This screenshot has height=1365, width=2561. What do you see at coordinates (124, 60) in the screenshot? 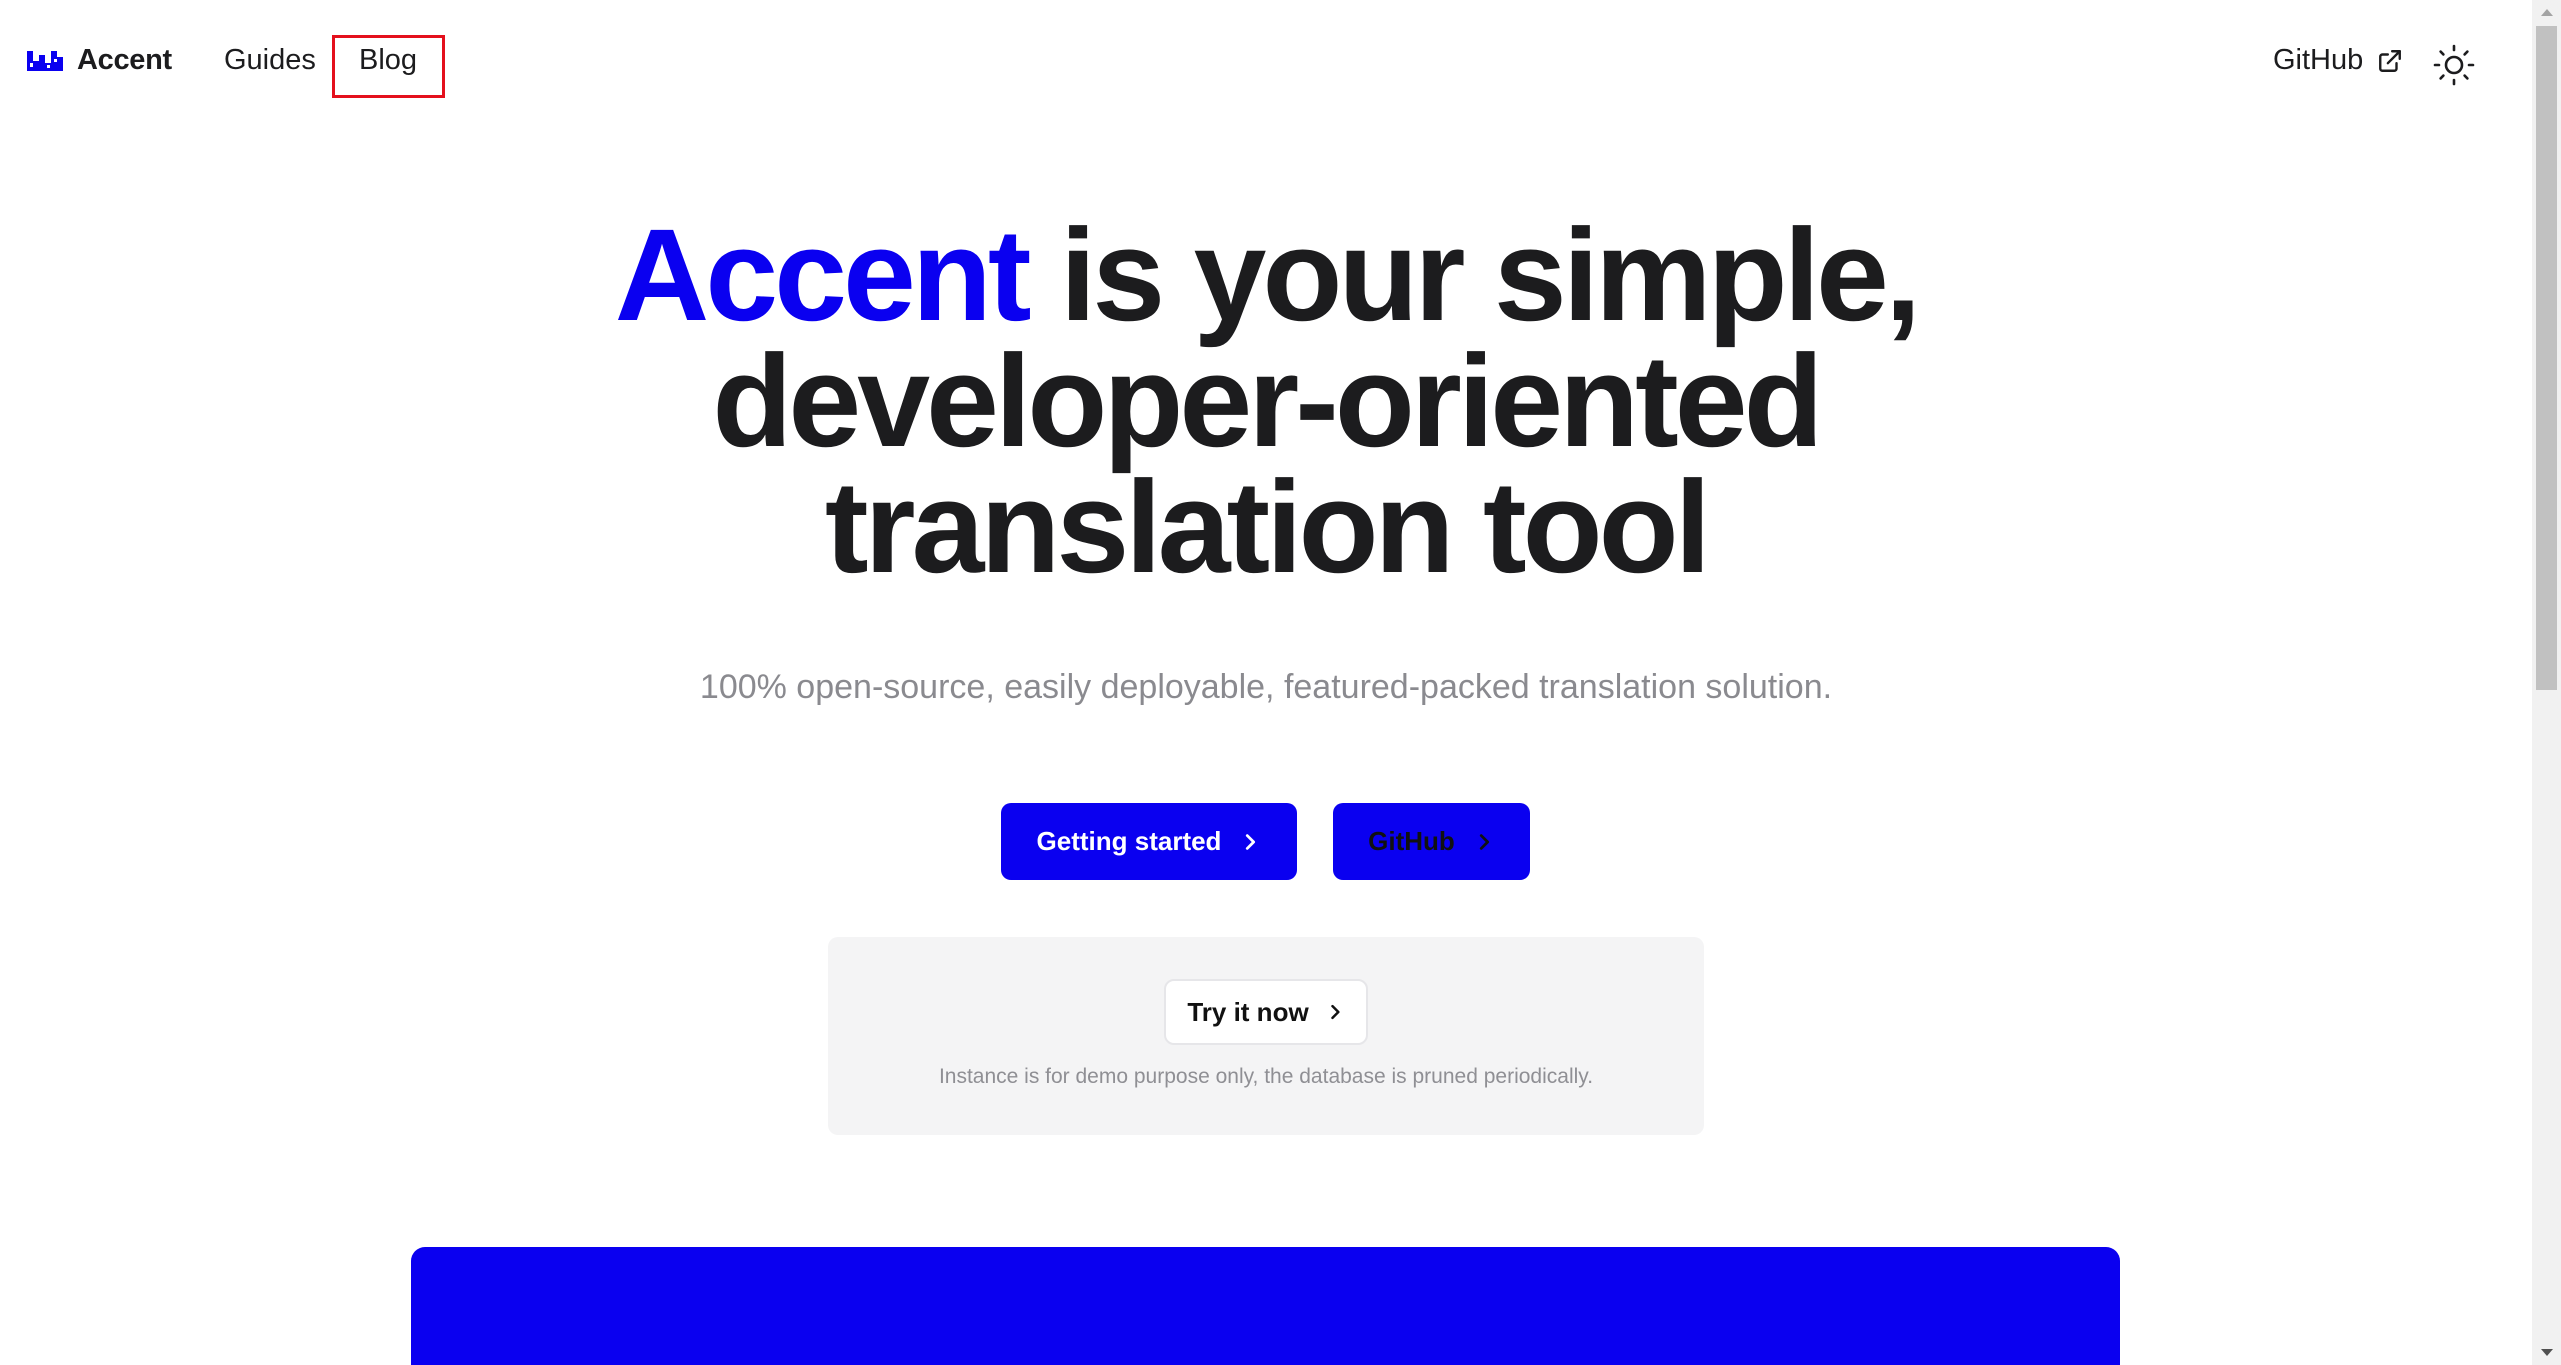
I see `brand-name: Accent` at bounding box center [124, 60].